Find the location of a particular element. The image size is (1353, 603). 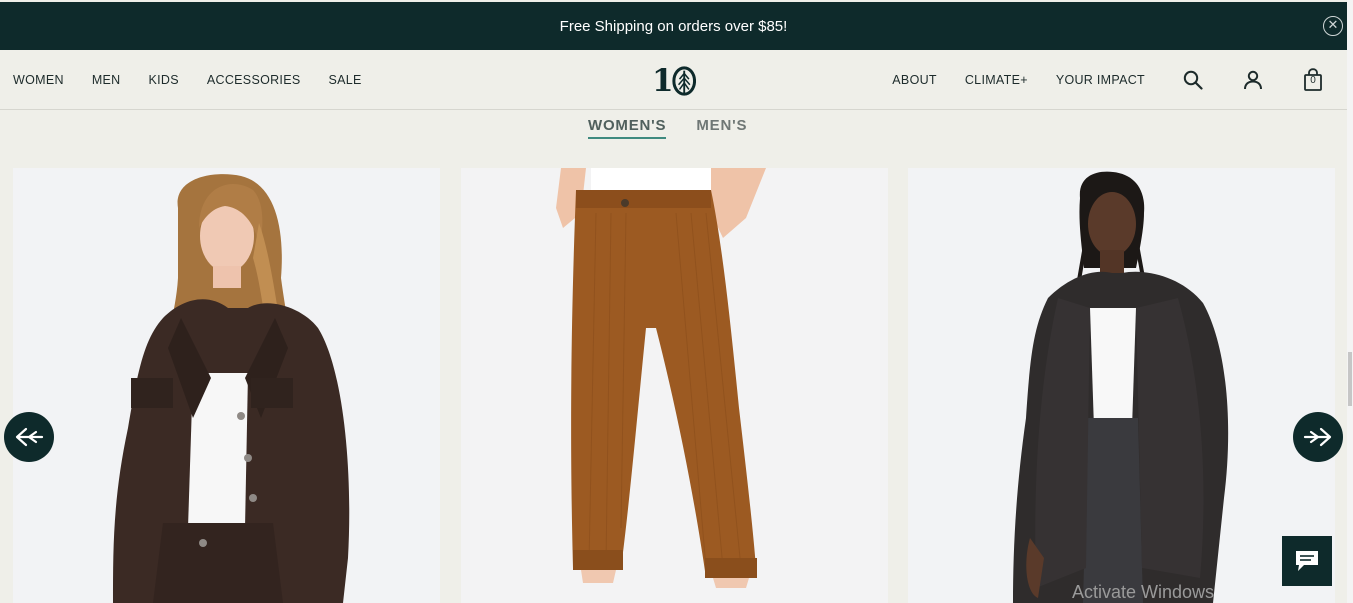

cart-icon: 0 is located at coordinates (1313, 80).